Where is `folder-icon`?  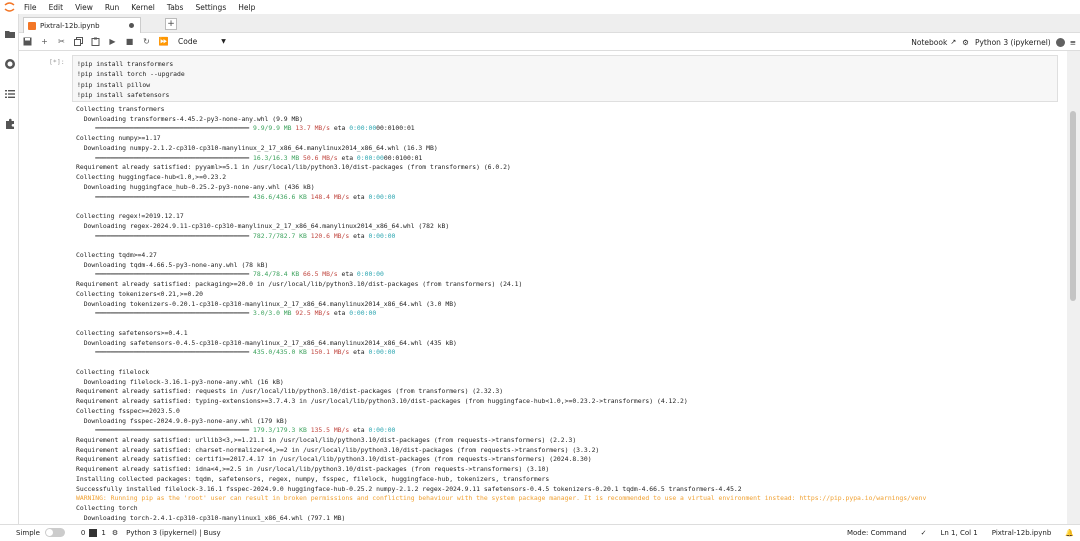
folder-icon is located at coordinates (10, 31).